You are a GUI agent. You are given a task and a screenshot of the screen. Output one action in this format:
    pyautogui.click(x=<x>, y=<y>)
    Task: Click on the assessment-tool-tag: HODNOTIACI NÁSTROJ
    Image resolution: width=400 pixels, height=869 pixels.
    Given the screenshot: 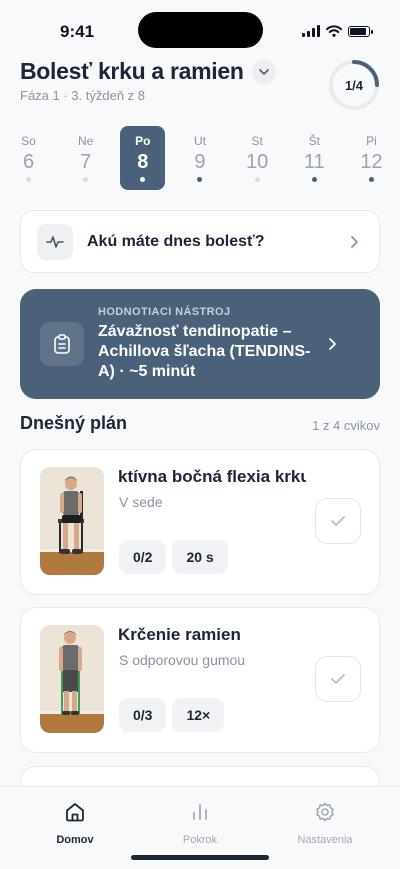 What is the action you would take?
    pyautogui.click(x=164, y=312)
    